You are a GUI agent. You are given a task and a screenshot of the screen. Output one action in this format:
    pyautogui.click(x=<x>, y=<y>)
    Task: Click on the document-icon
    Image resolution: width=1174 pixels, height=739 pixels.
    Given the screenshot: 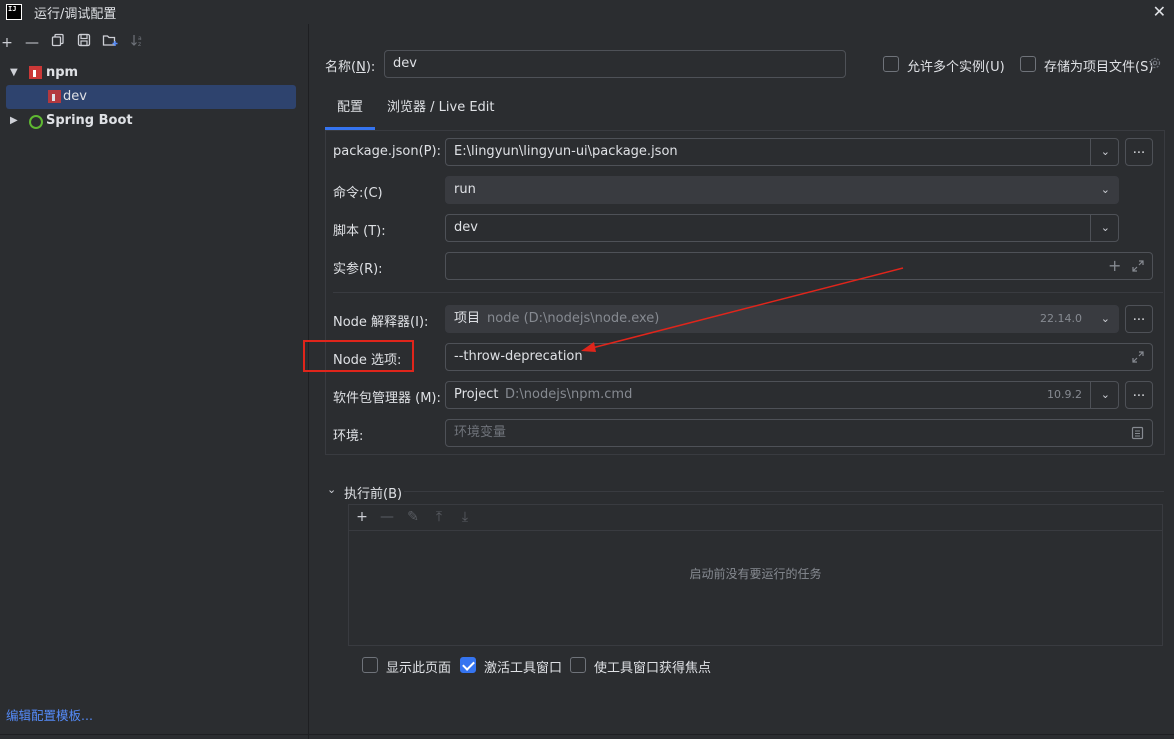 What is the action you would take?
    pyautogui.click(x=1137, y=435)
    